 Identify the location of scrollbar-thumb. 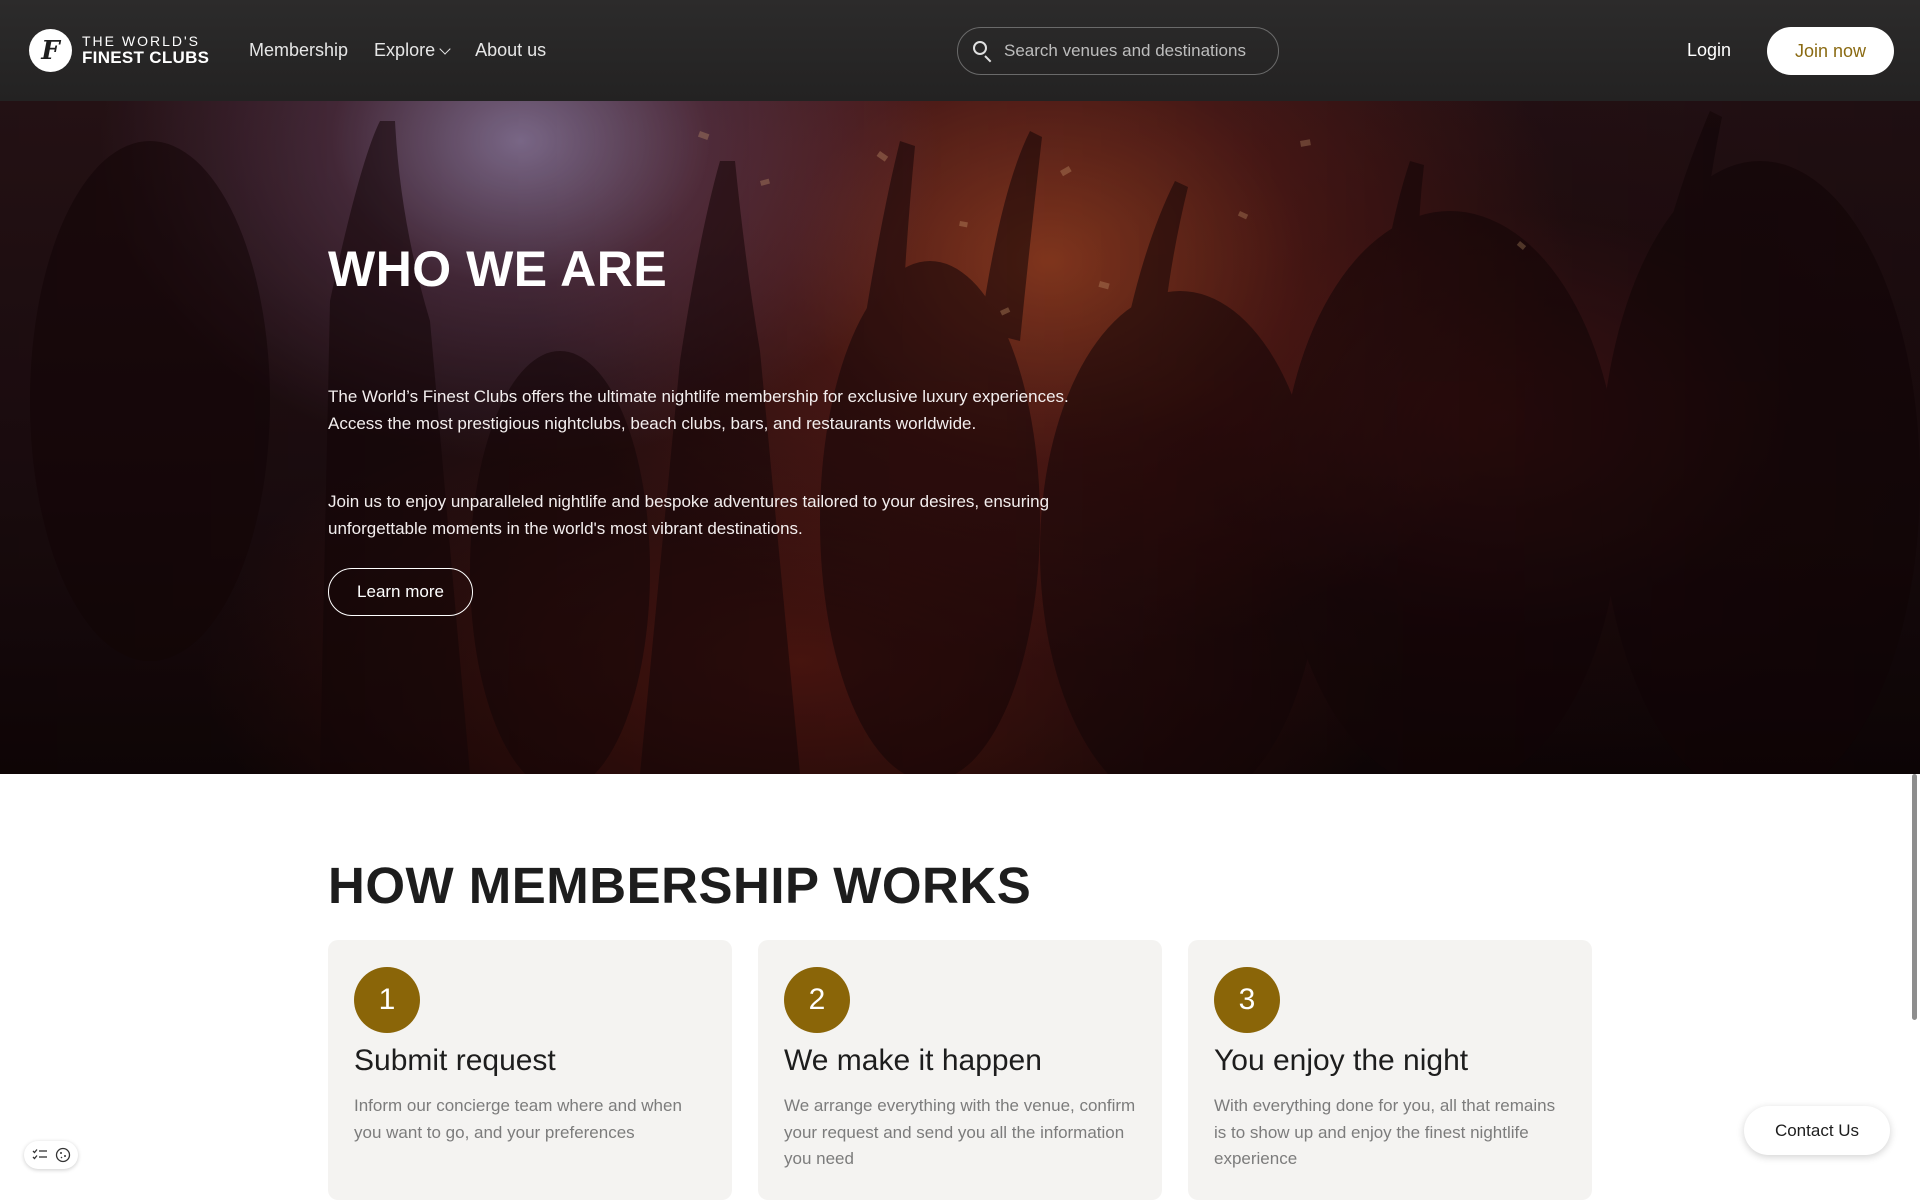
(1914, 897).